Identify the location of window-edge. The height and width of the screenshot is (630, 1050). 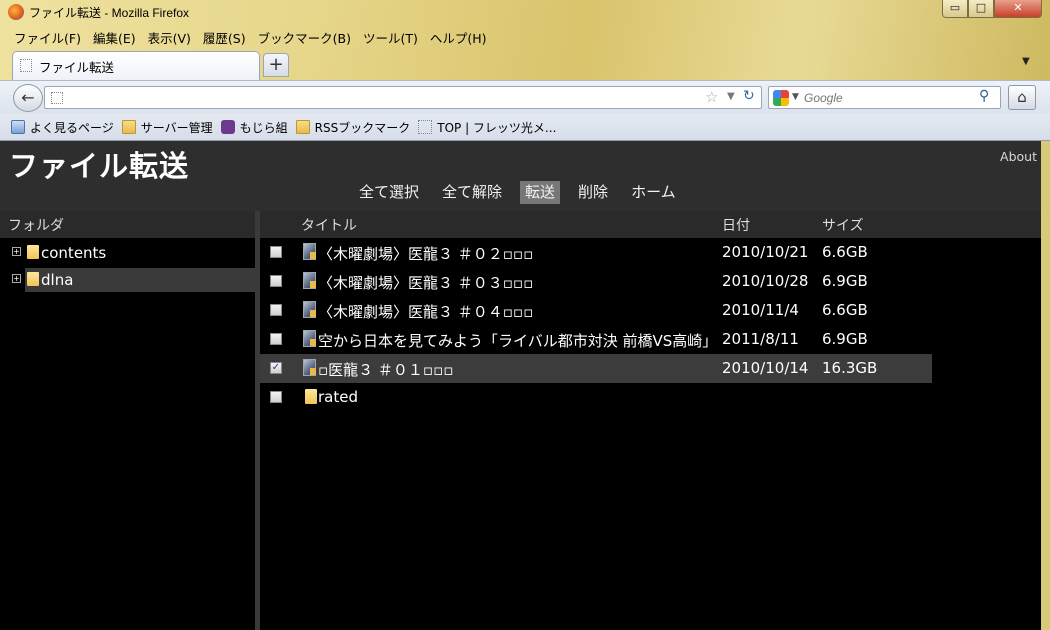
(1045, 385).